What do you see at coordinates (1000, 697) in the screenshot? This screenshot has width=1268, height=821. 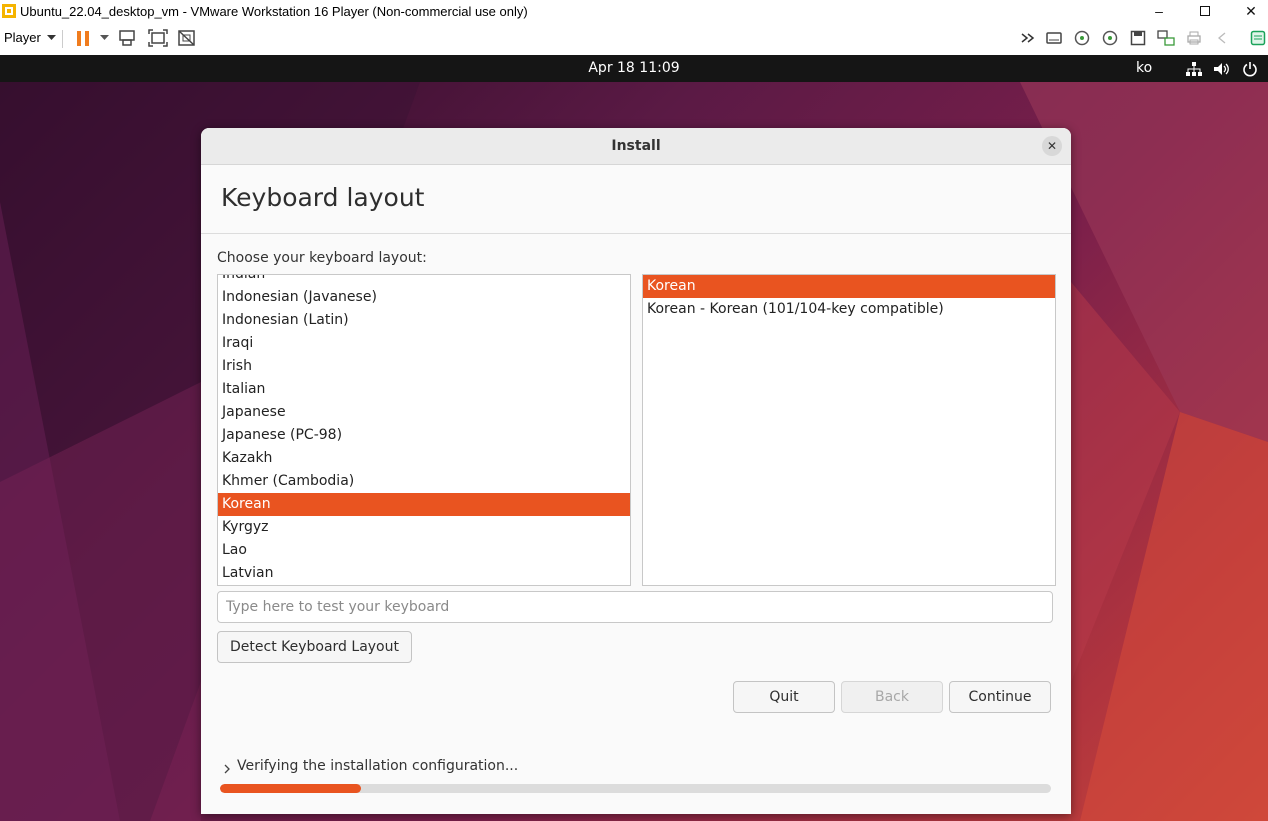 I see `continue-button: Continue` at bounding box center [1000, 697].